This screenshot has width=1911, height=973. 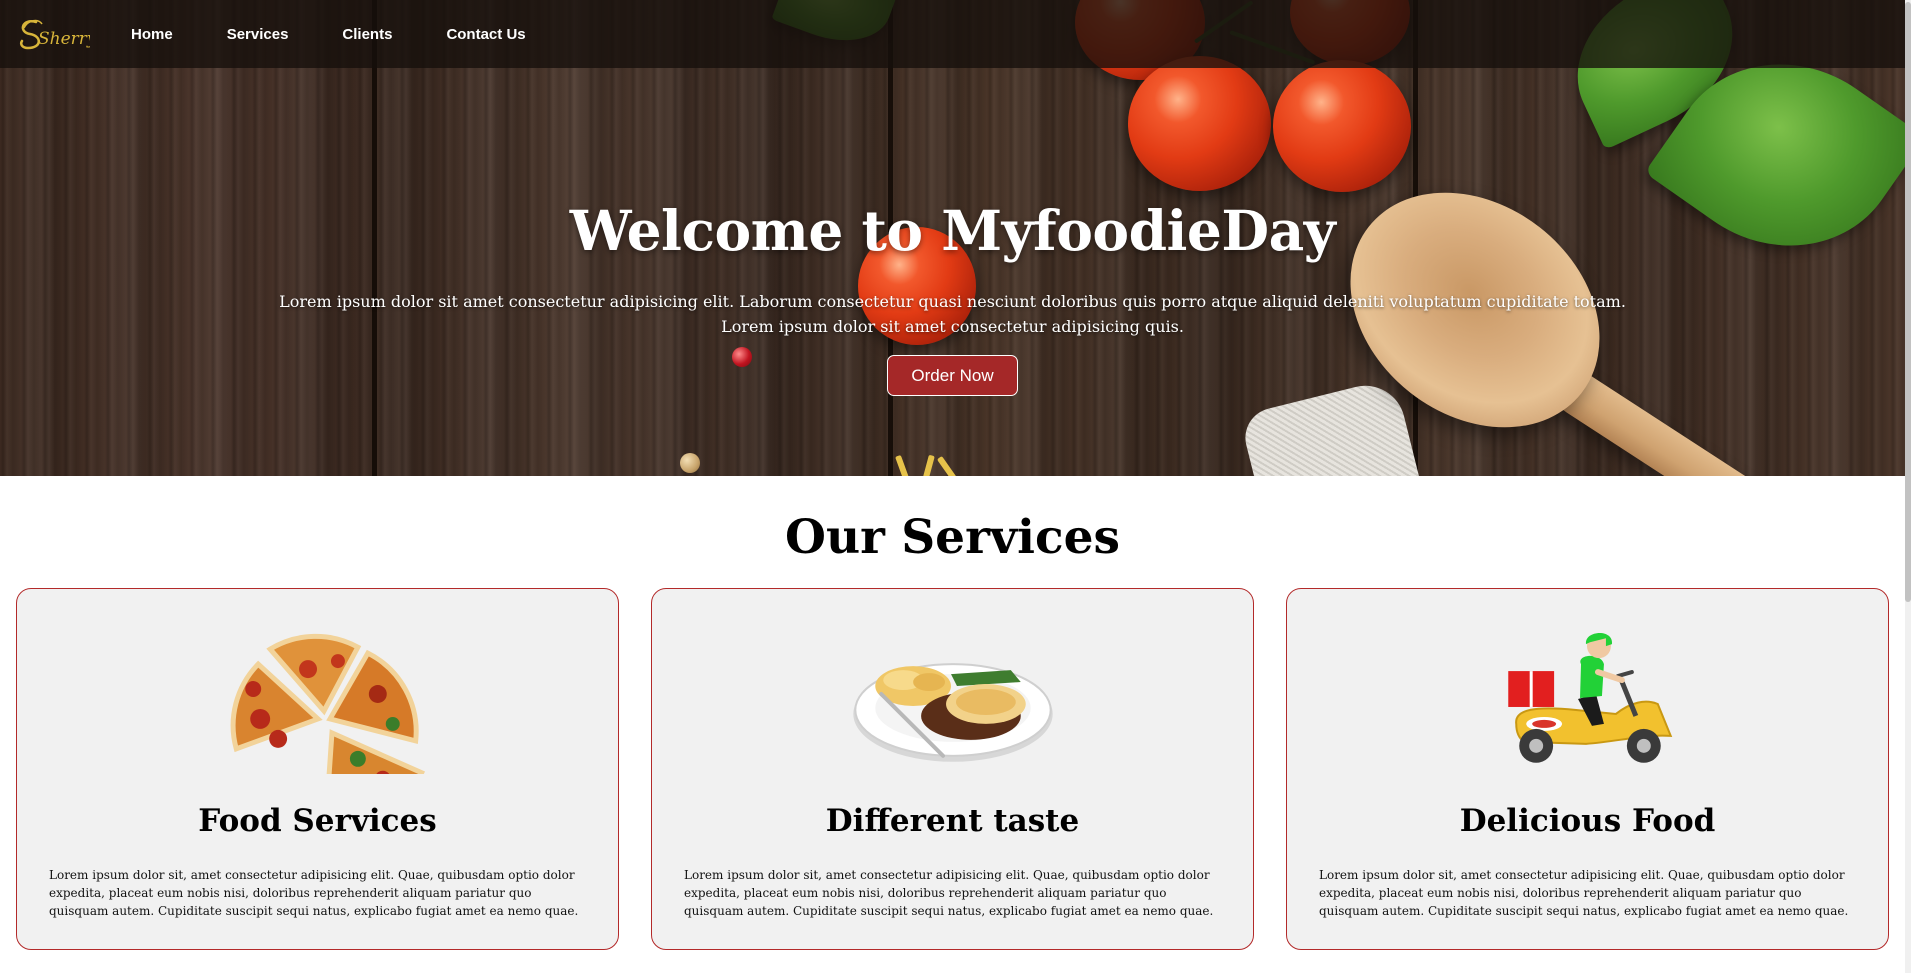 I want to click on scrollbar-thumb, so click(x=1908, y=302).